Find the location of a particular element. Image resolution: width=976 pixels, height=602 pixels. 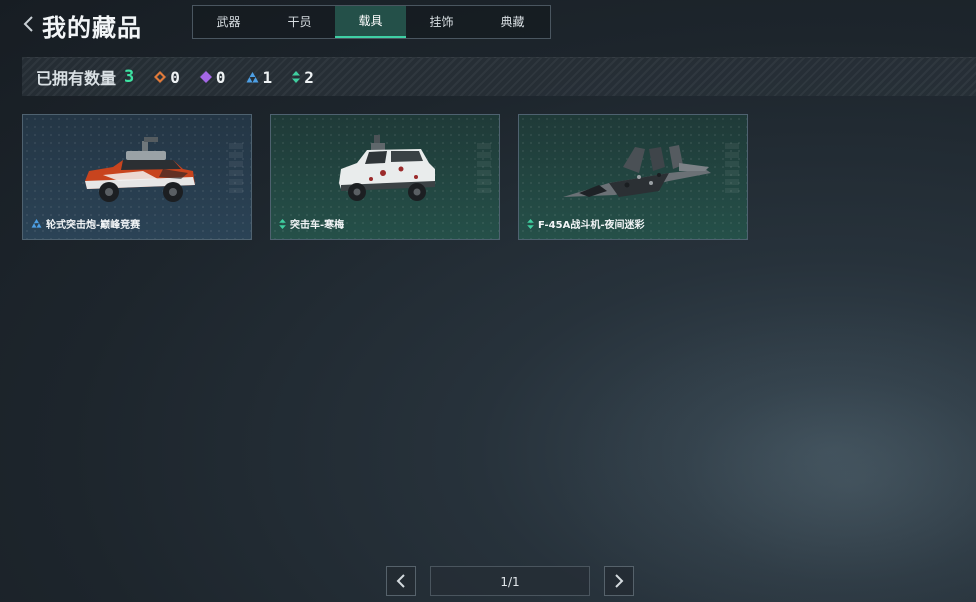

collection-item-name: F-45A战斗机-夜间迷彩 is located at coordinates (591, 225).